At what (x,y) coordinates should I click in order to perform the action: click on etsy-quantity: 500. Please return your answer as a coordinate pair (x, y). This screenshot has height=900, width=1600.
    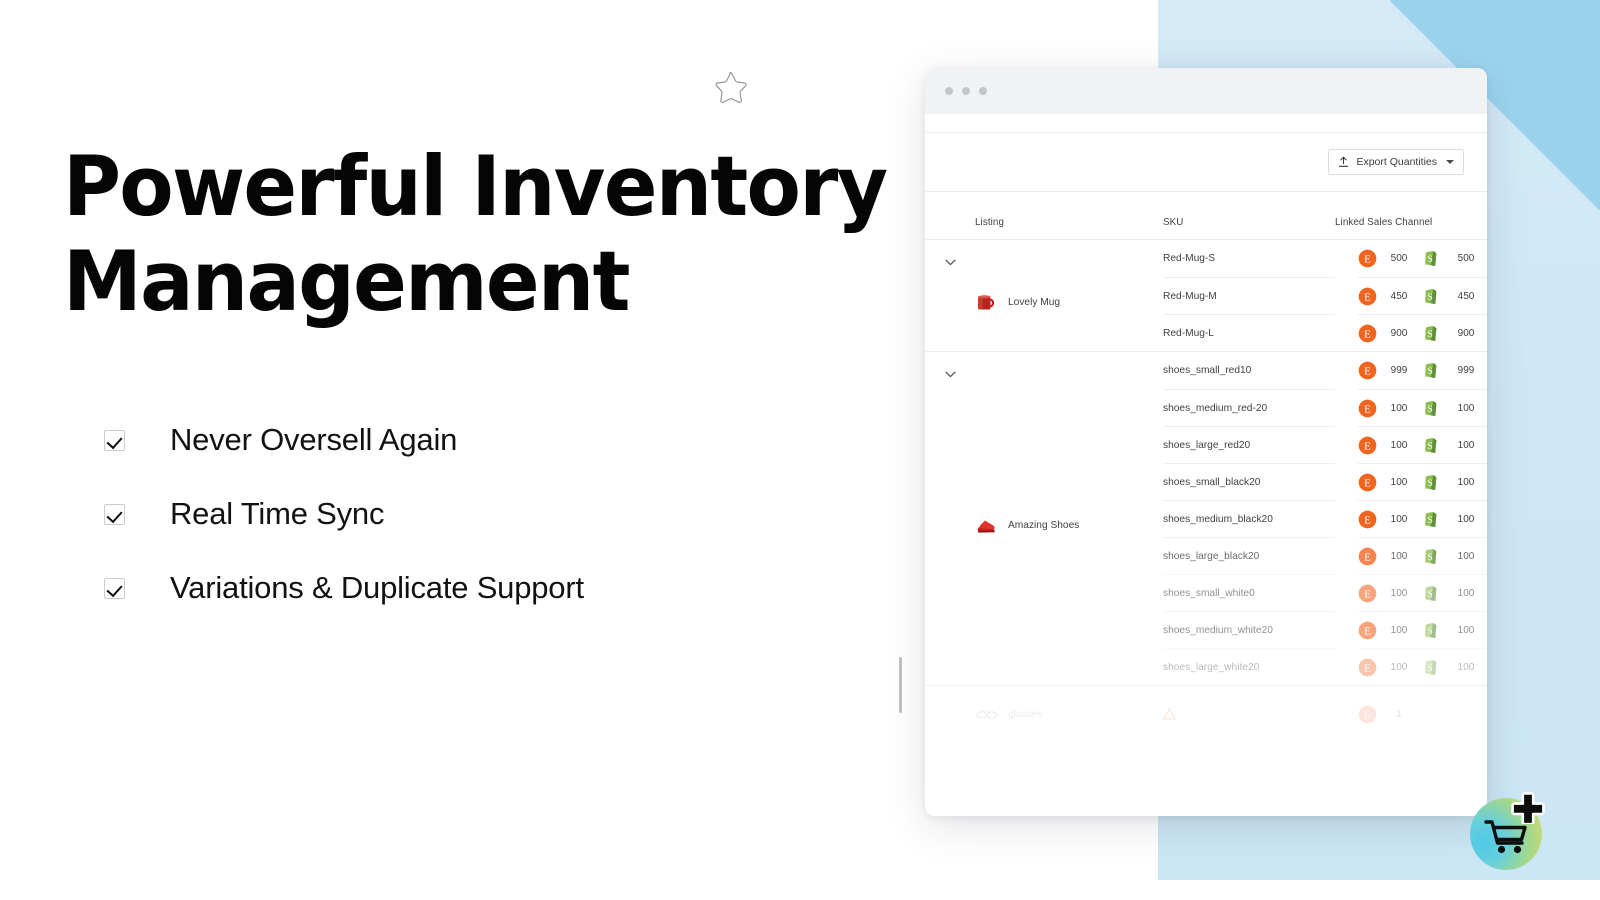
    Looking at the image, I should click on (1399, 258).